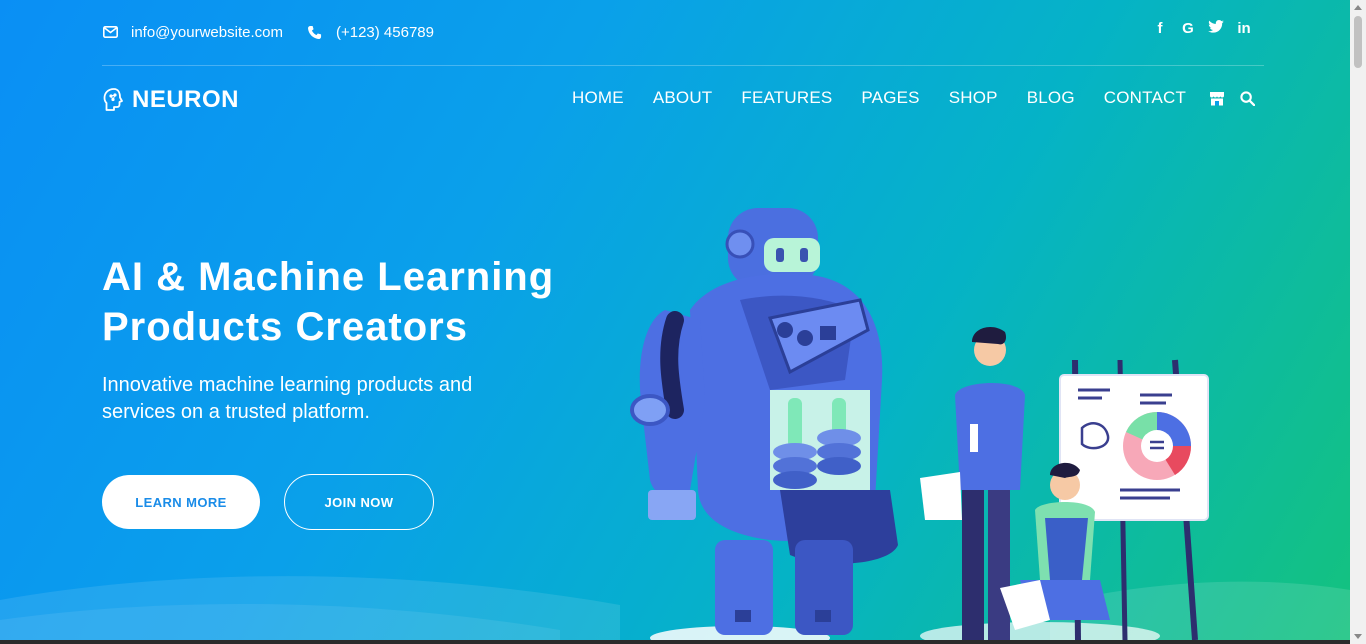 The width and height of the screenshot is (1366, 644). I want to click on store-icon, so click(1217, 98).